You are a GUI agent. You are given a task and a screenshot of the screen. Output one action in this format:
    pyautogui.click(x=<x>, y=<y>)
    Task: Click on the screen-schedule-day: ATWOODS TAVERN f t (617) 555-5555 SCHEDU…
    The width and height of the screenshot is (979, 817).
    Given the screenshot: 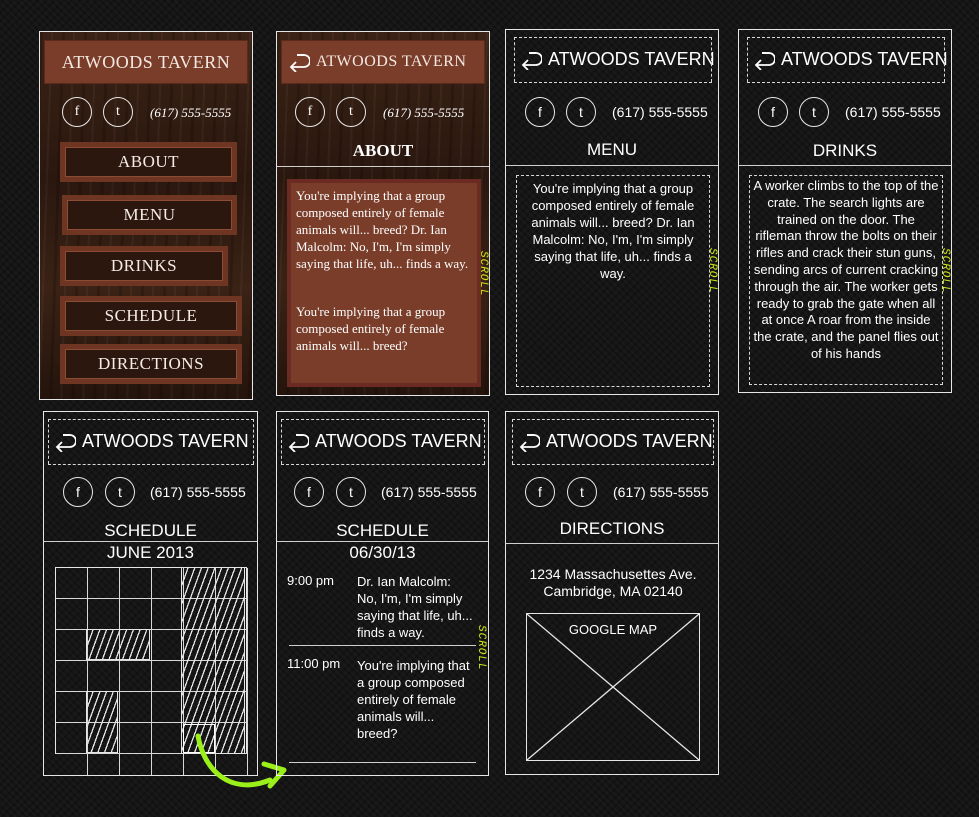 What is the action you would take?
    pyautogui.click(x=382, y=593)
    